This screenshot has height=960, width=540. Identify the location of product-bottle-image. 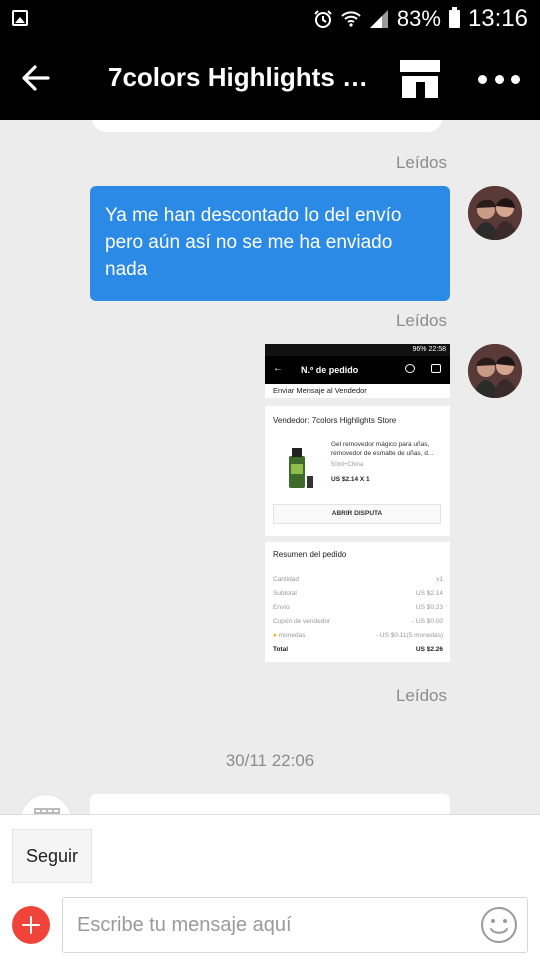
(301, 468).